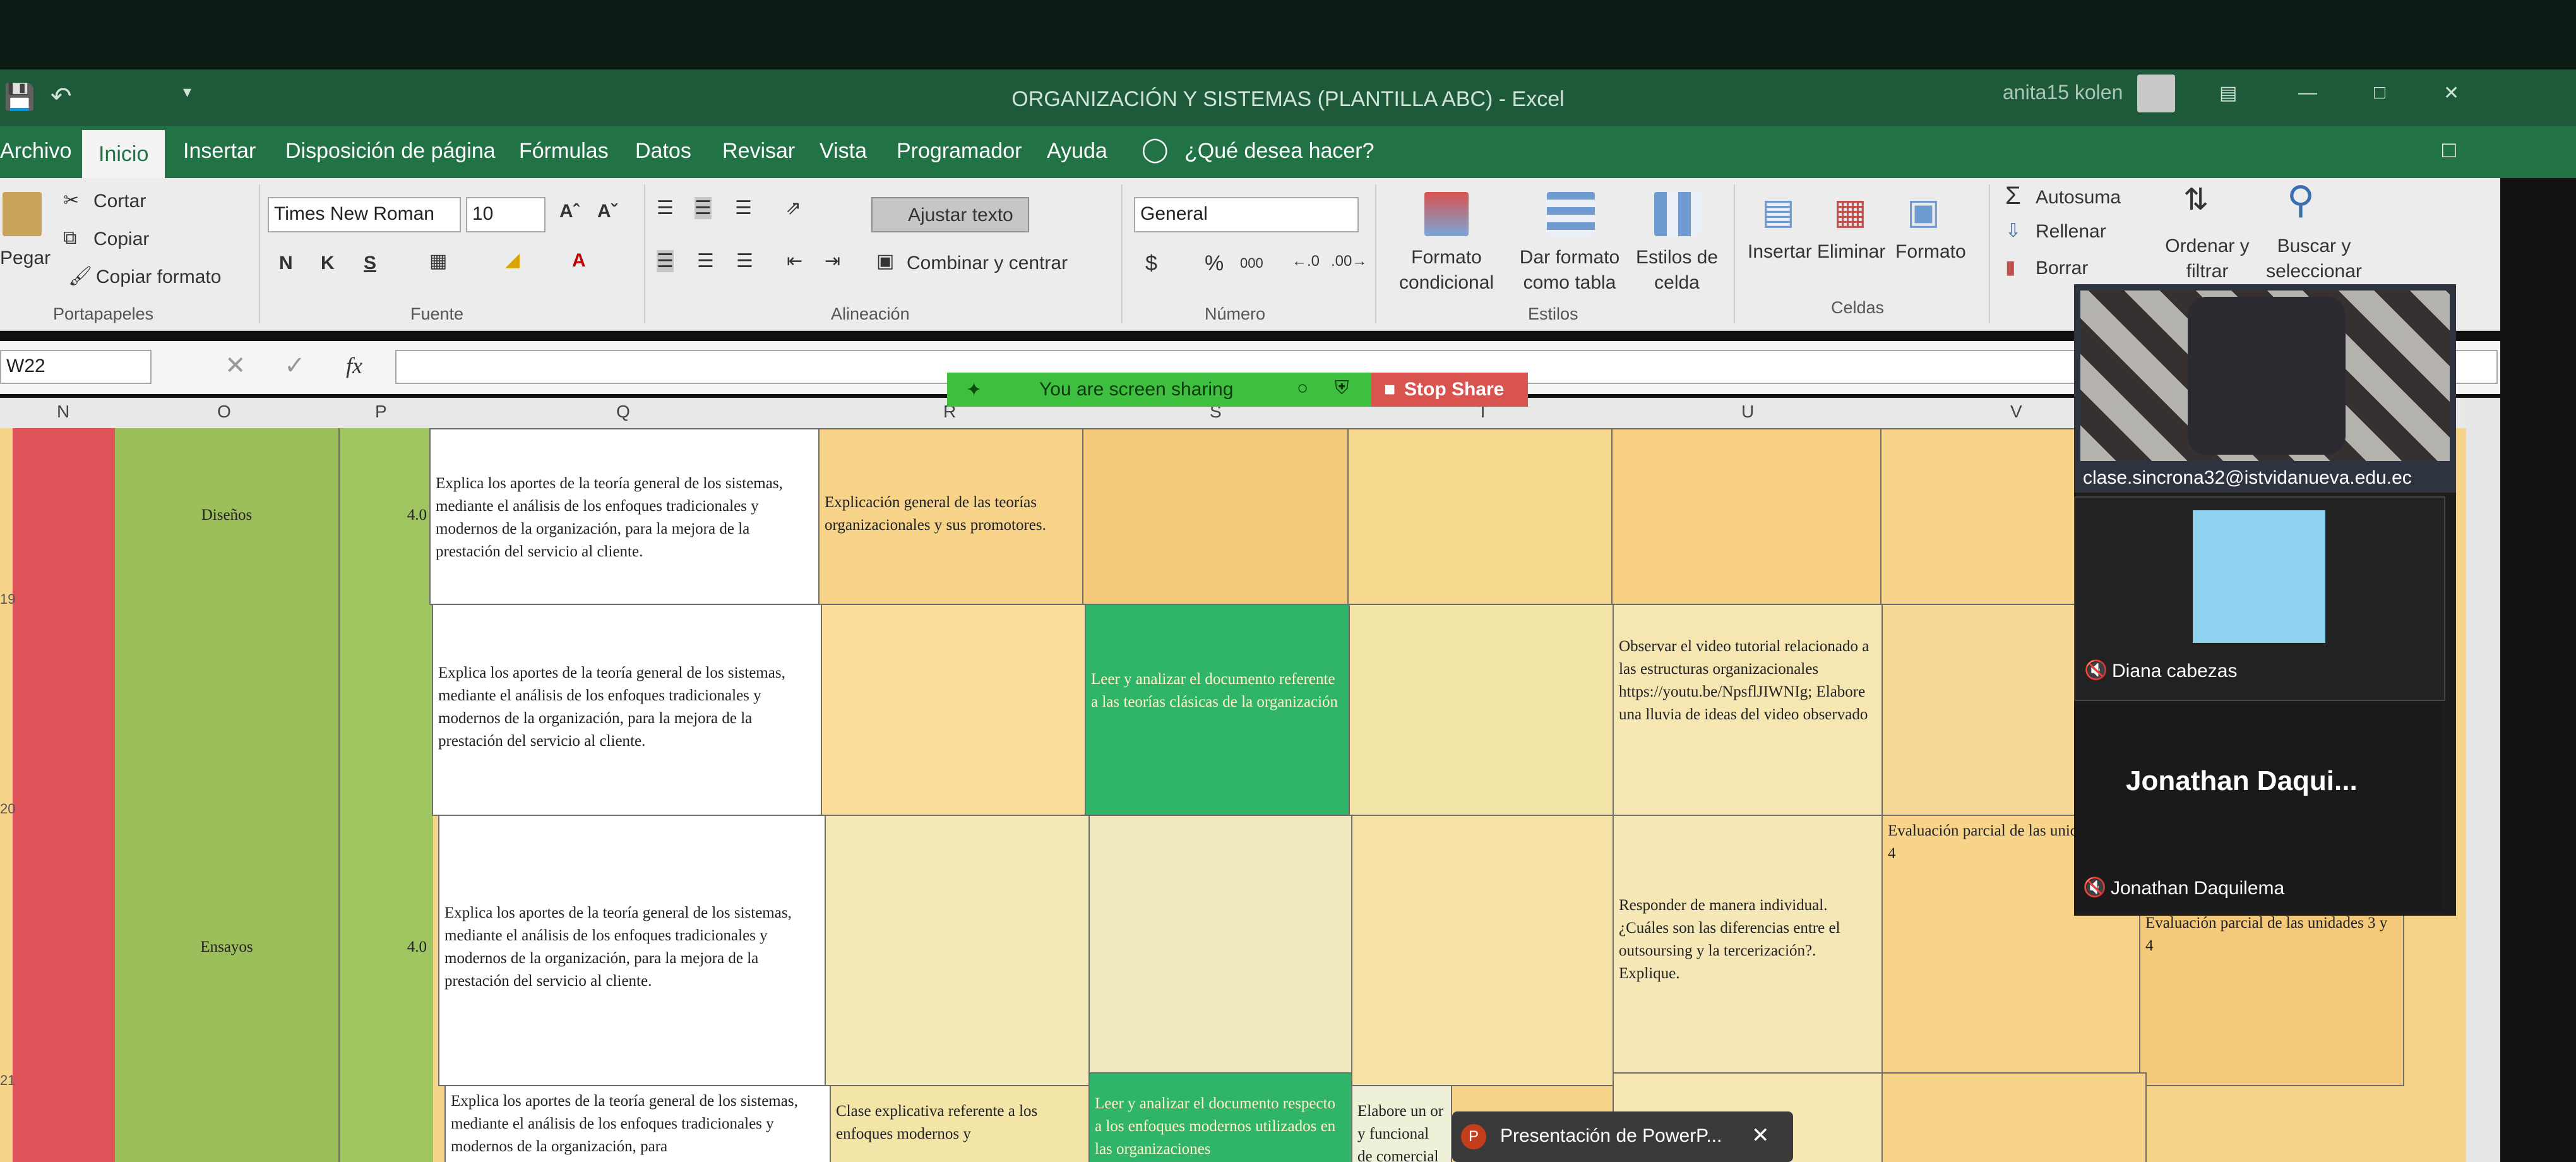  Describe the element at coordinates (390, 151) in the screenshot. I see `tab-disposicion: Disposición de página` at that location.